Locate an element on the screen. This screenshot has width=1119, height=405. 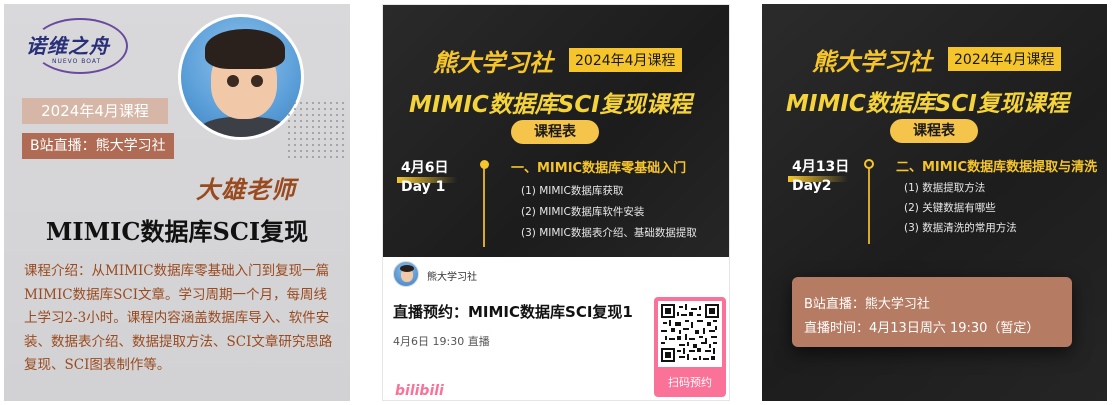
timeline-dot-icon is located at coordinates (484, 164).